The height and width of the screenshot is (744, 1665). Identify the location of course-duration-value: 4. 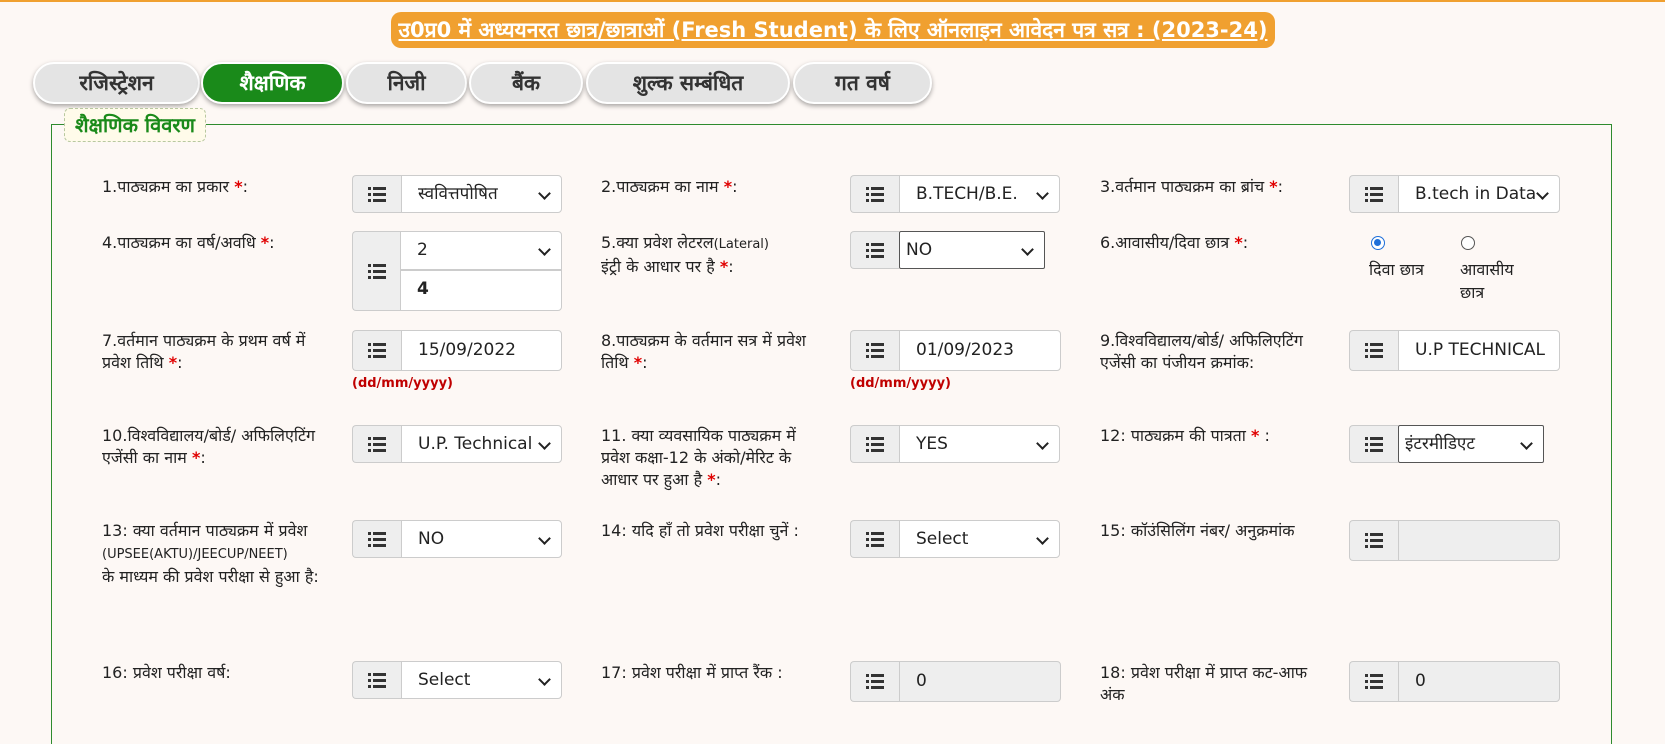
(481, 290).